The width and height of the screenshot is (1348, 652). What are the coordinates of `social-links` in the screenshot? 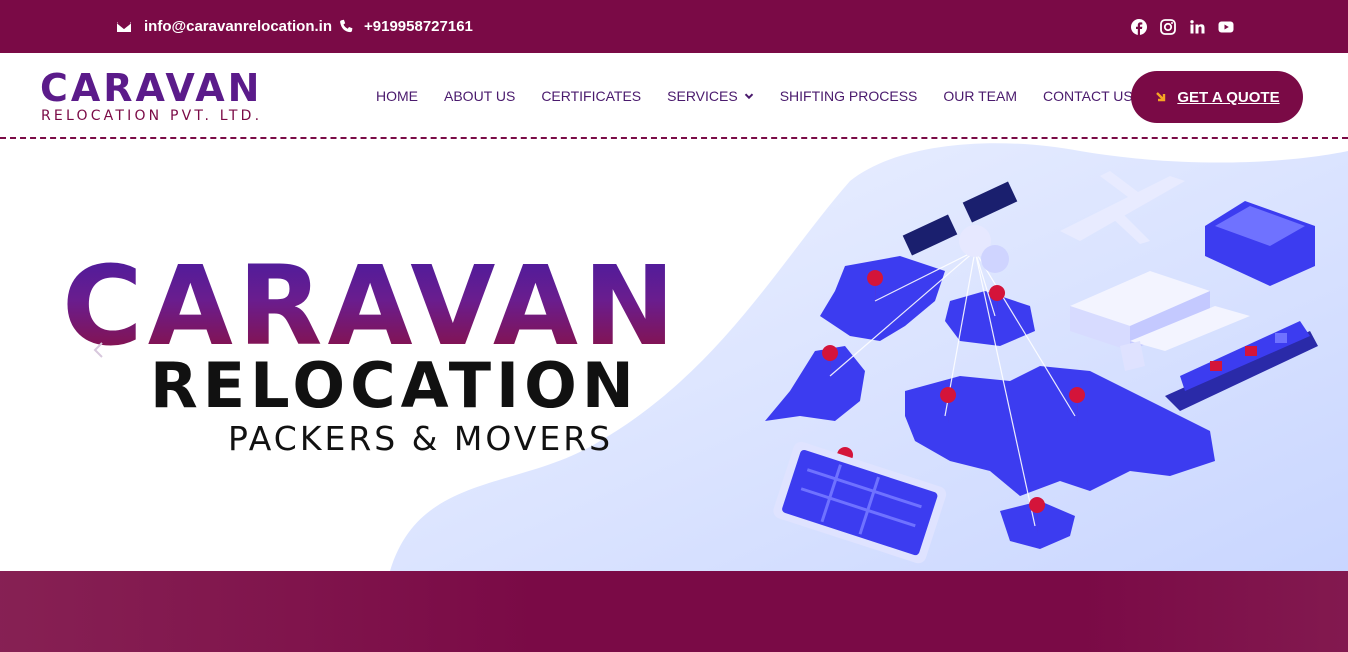 It's located at (1182, 26).